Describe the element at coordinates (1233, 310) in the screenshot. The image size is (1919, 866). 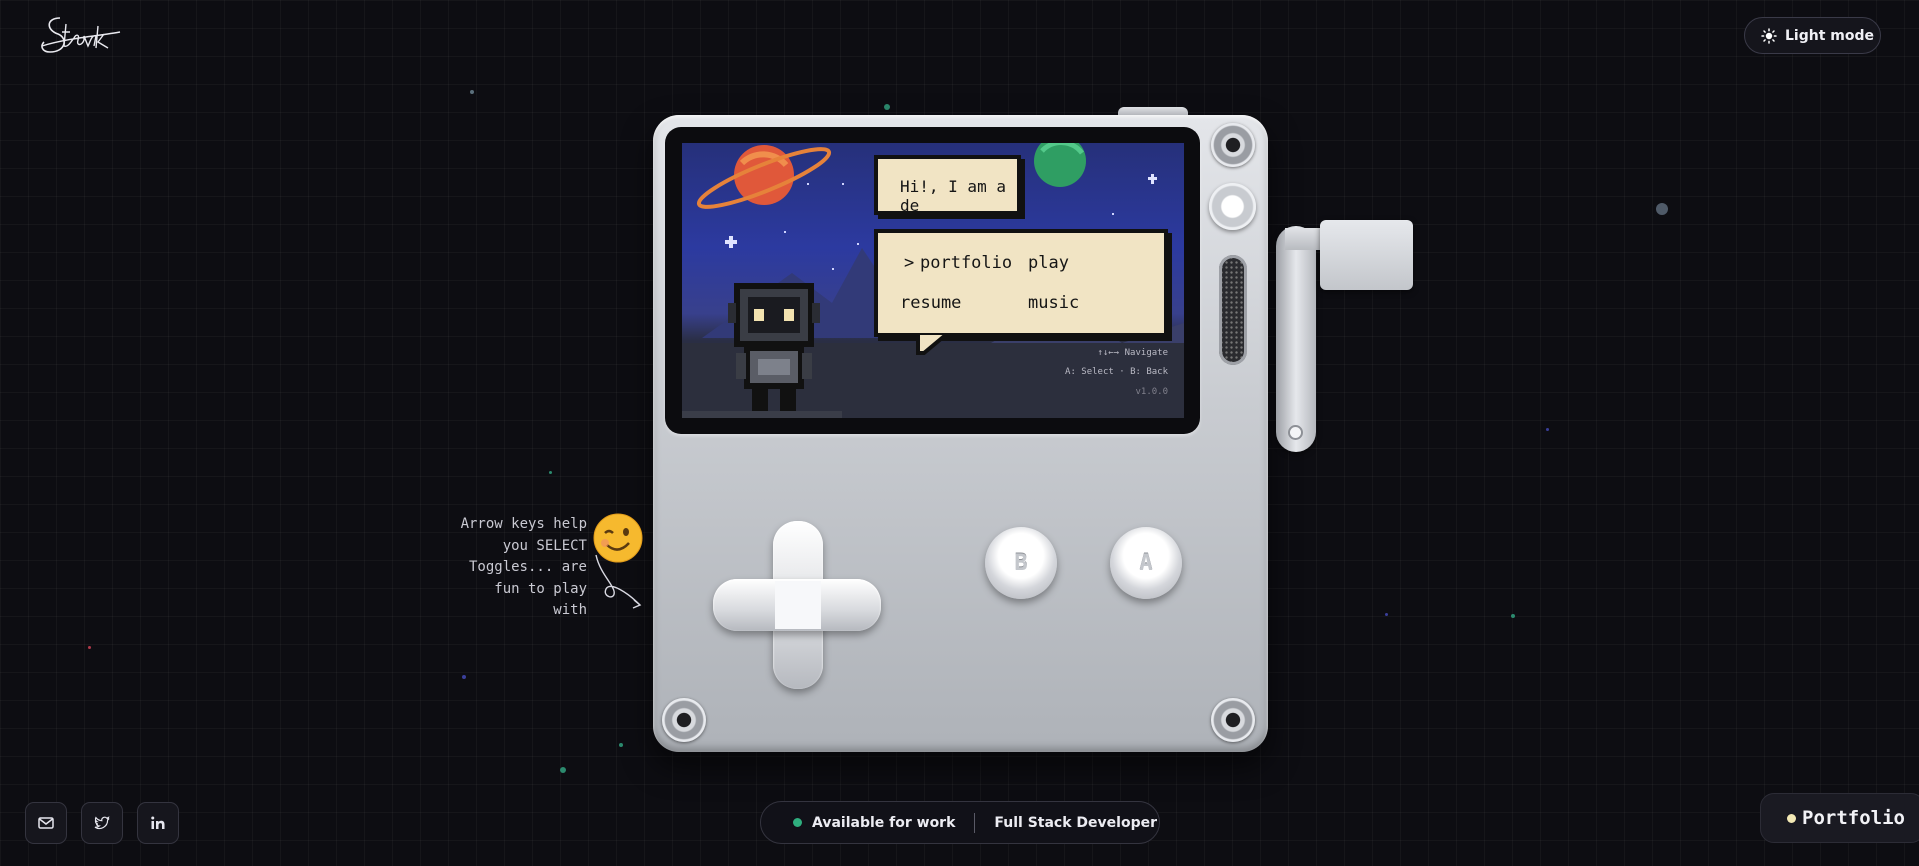
I see `speaker-grille` at that location.